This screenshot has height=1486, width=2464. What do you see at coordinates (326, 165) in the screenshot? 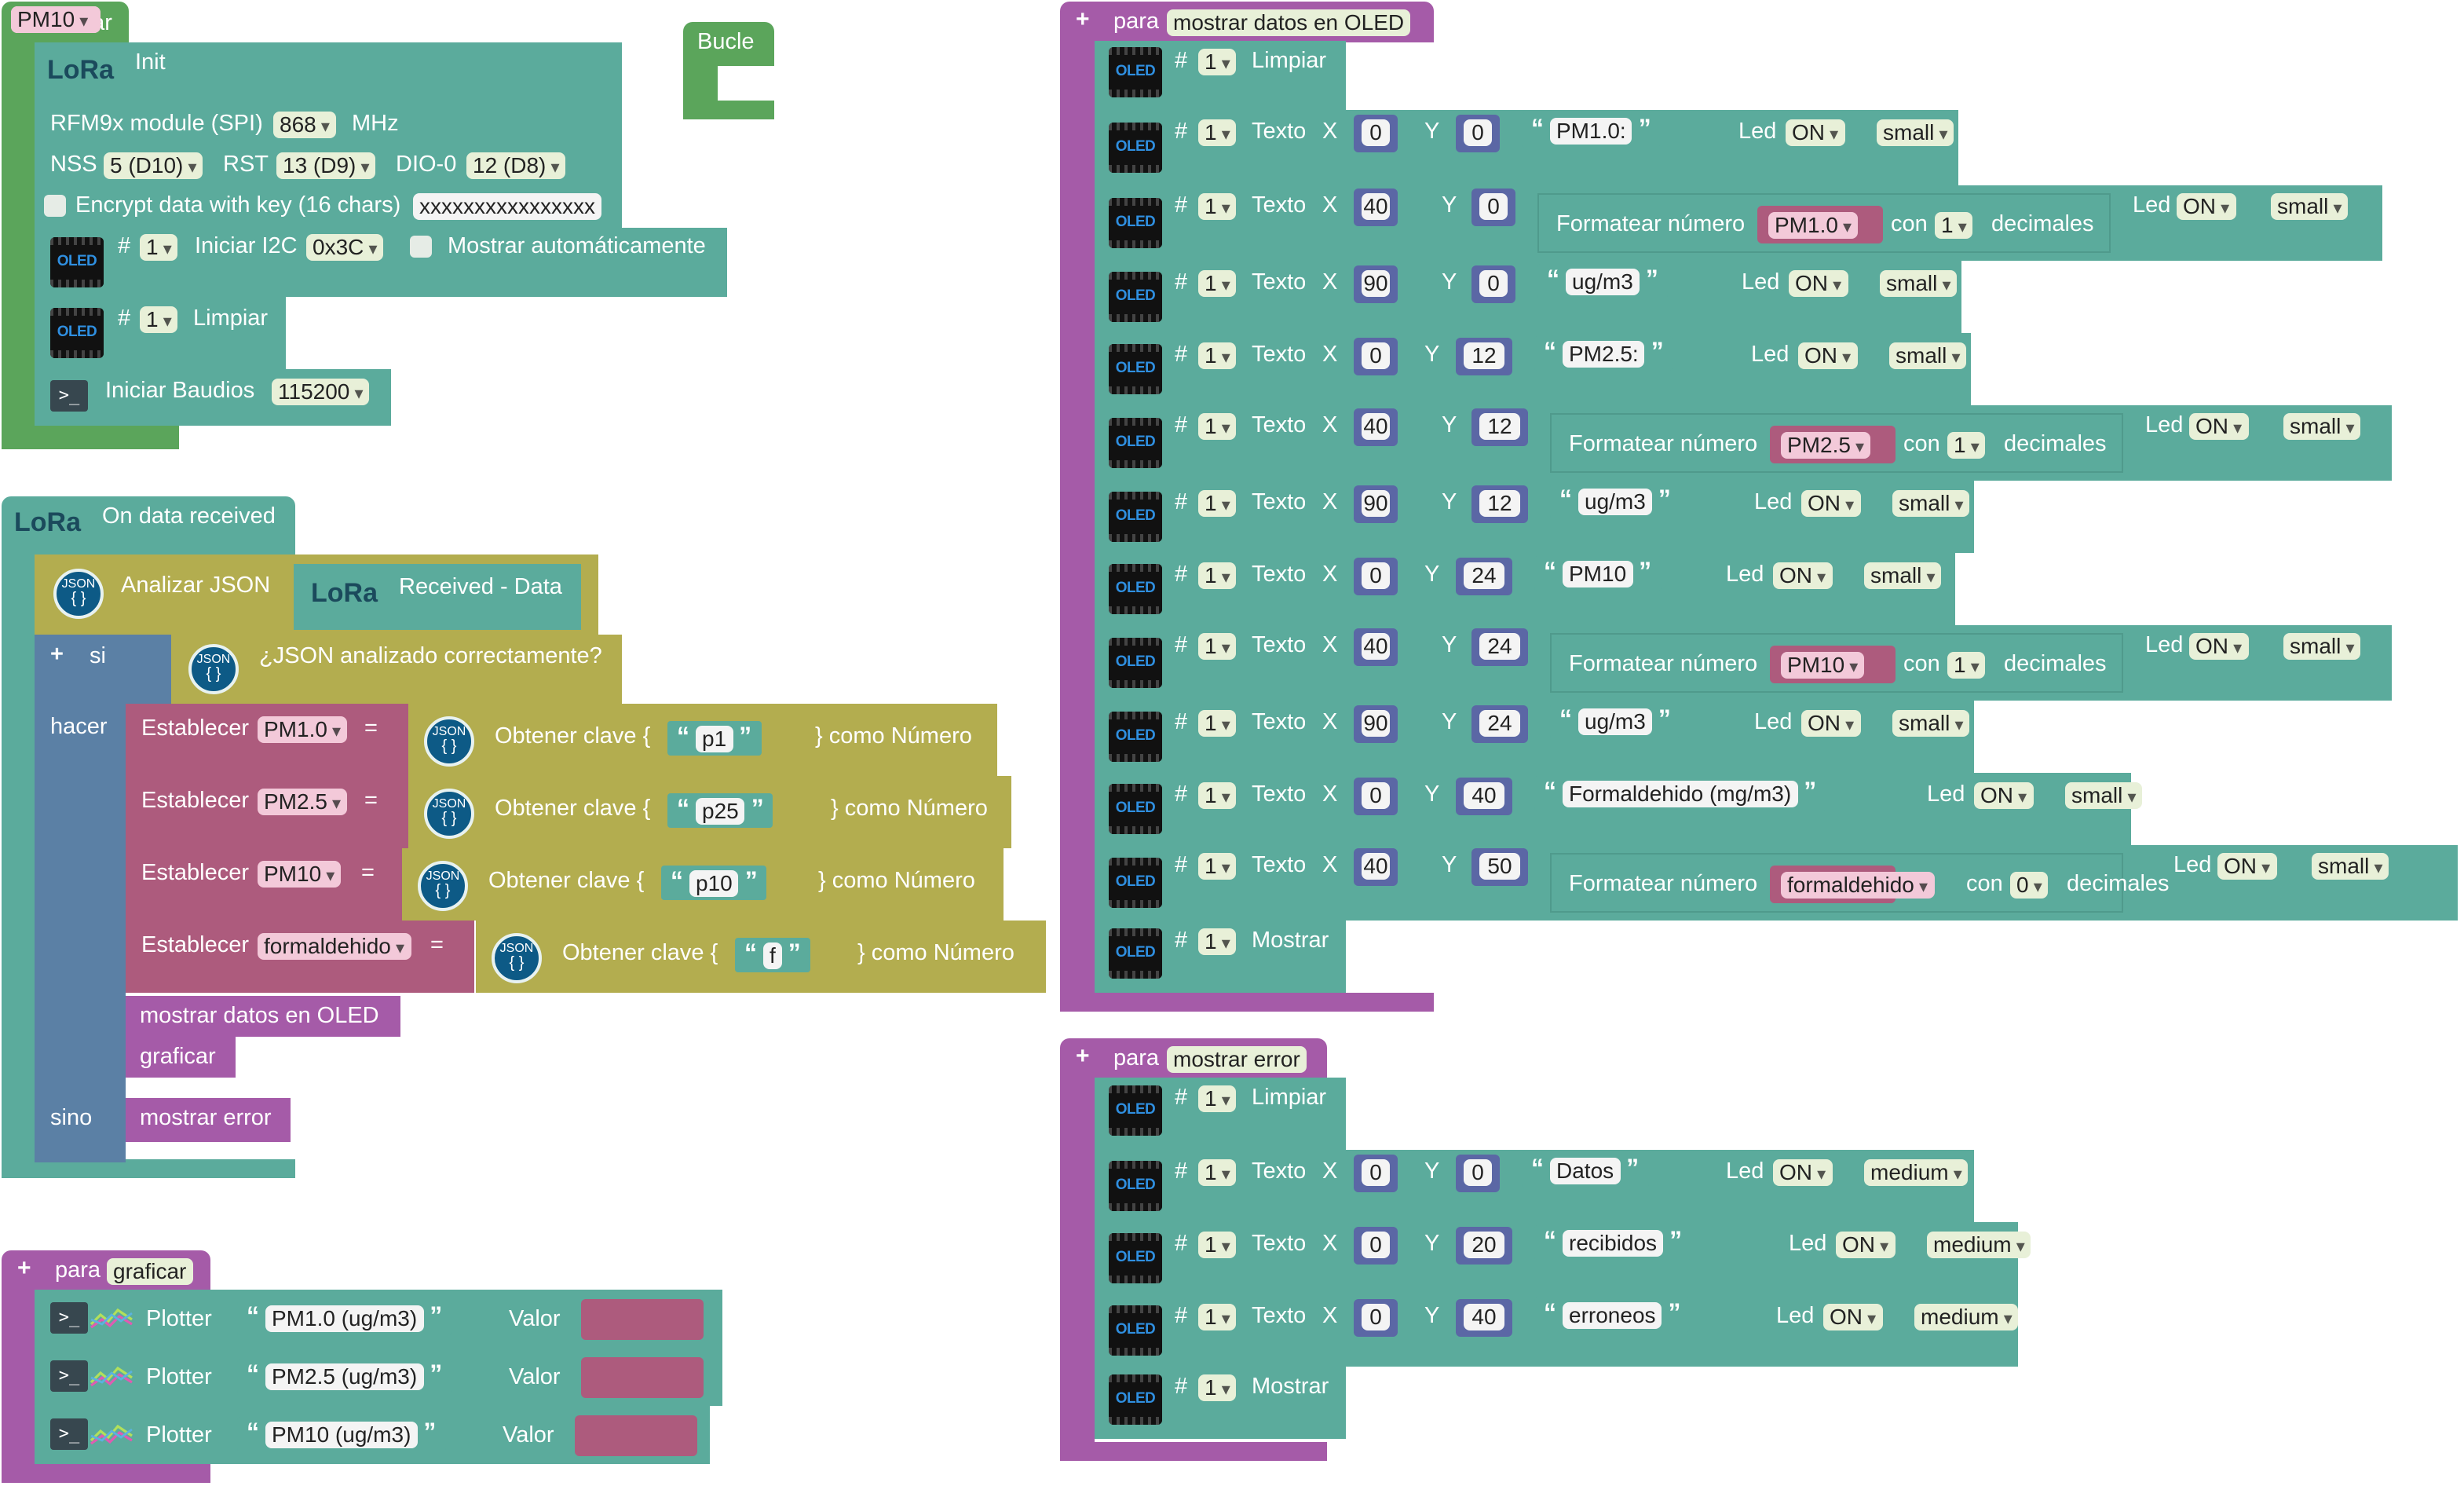
I see `rst-dropdown: 13 (D9)` at bounding box center [326, 165].